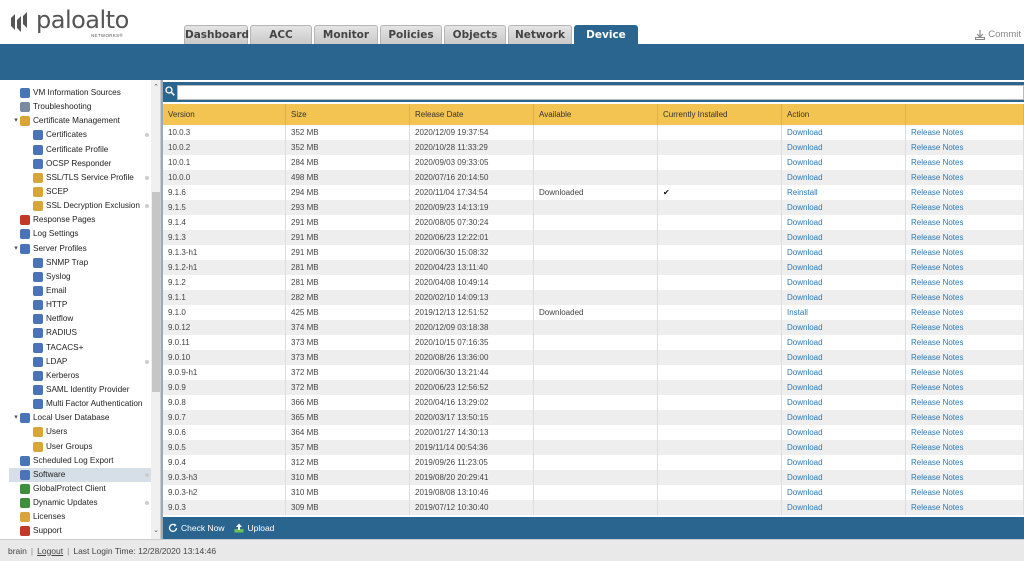  What do you see at coordinates (80, 517) in the screenshot?
I see `nav-item-licenses: Licenses` at bounding box center [80, 517].